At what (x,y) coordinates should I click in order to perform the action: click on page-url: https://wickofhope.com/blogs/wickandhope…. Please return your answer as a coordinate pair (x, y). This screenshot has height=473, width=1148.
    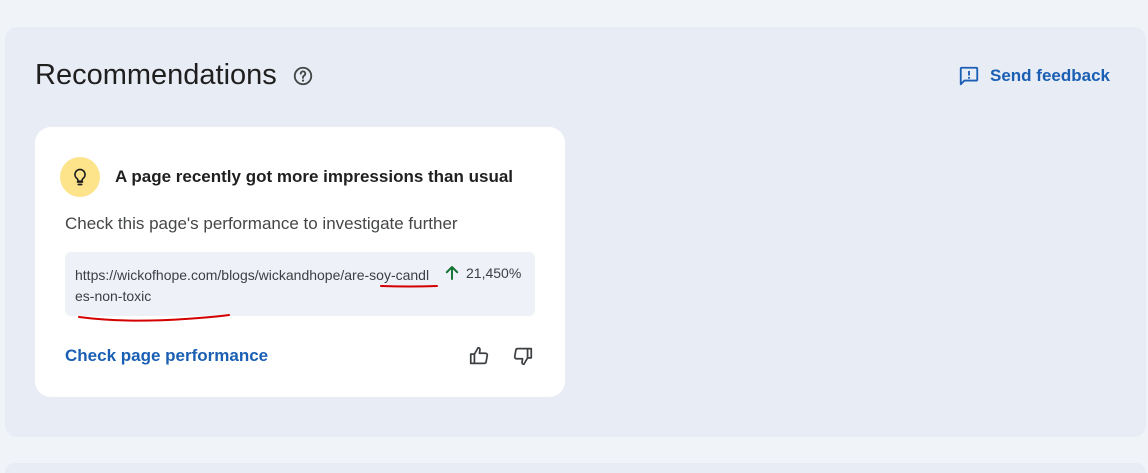
    Looking at the image, I should click on (252, 285).